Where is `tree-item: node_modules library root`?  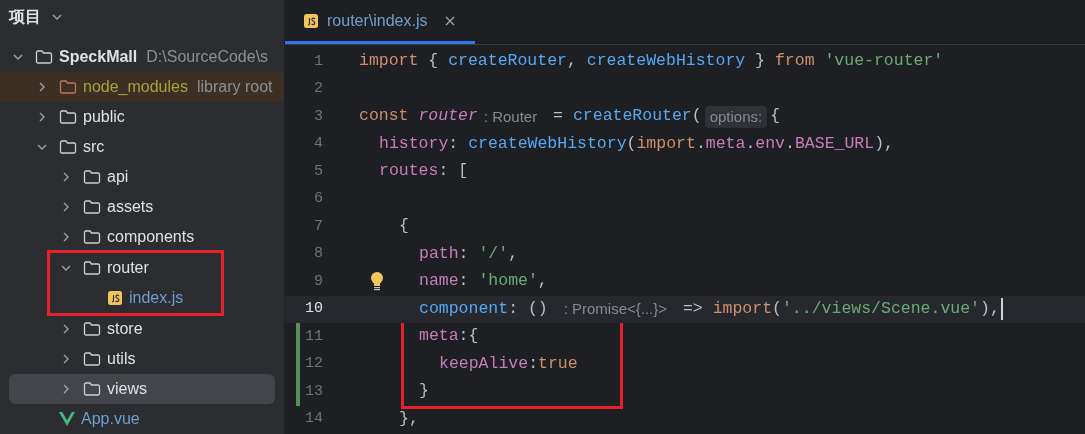
tree-item: node_modules library root is located at coordinates (142, 87).